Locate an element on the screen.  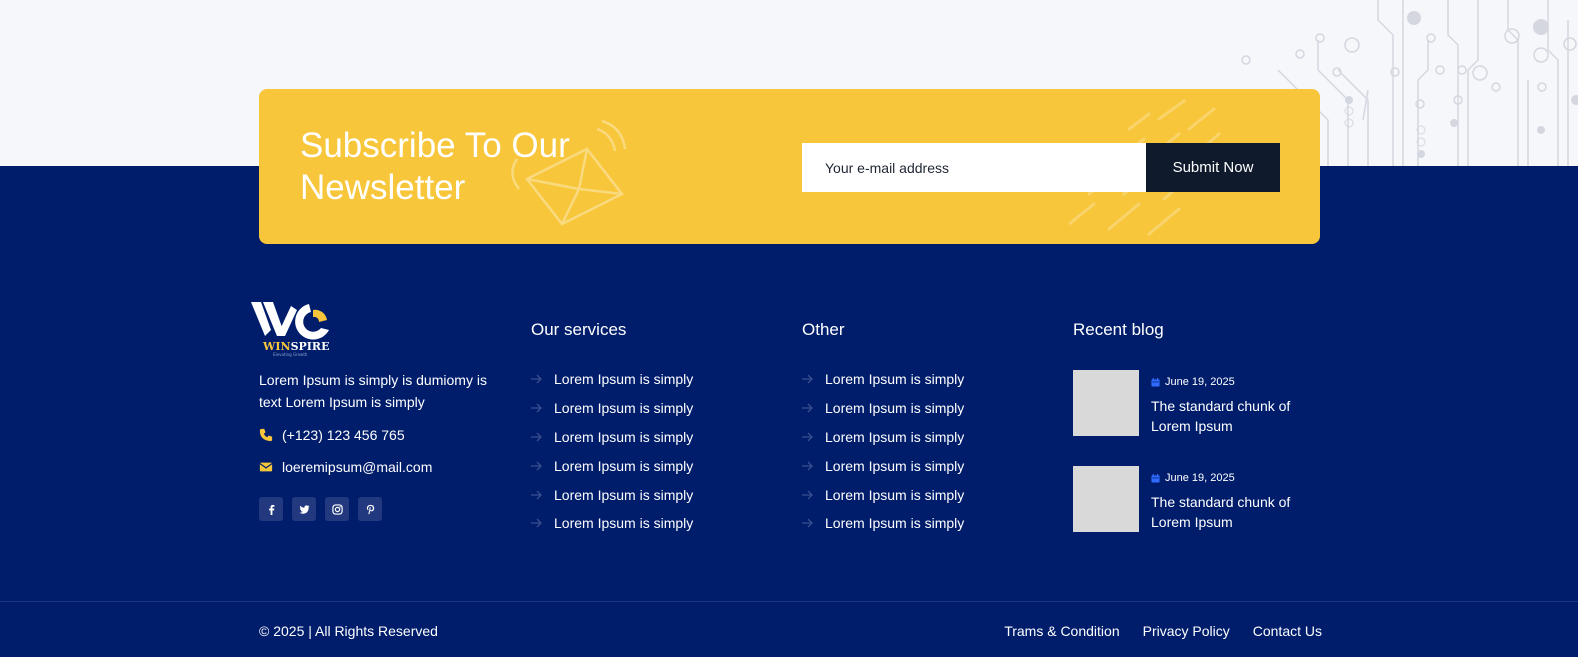
pinterest-icon is located at coordinates (370, 509).